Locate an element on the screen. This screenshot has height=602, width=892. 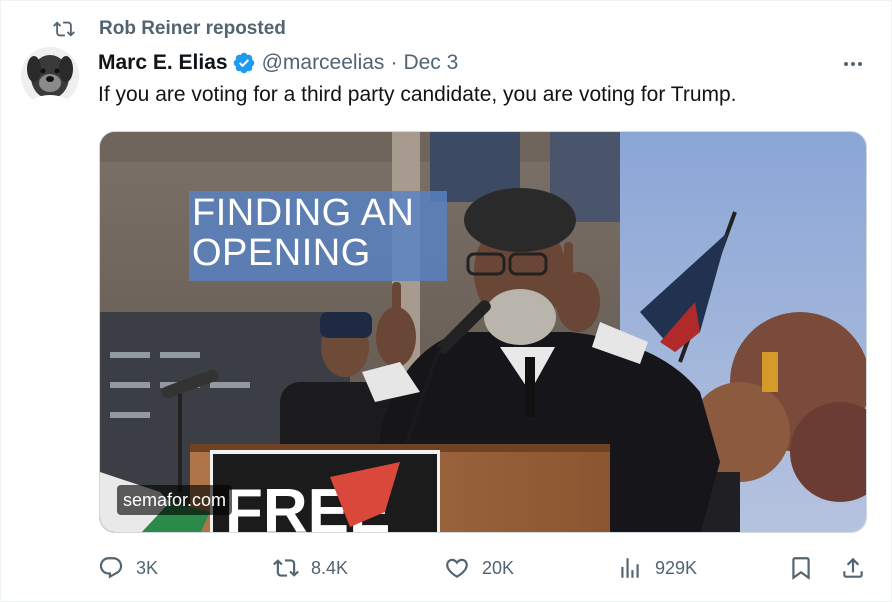
share-icon is located at coordinates (853, 567).